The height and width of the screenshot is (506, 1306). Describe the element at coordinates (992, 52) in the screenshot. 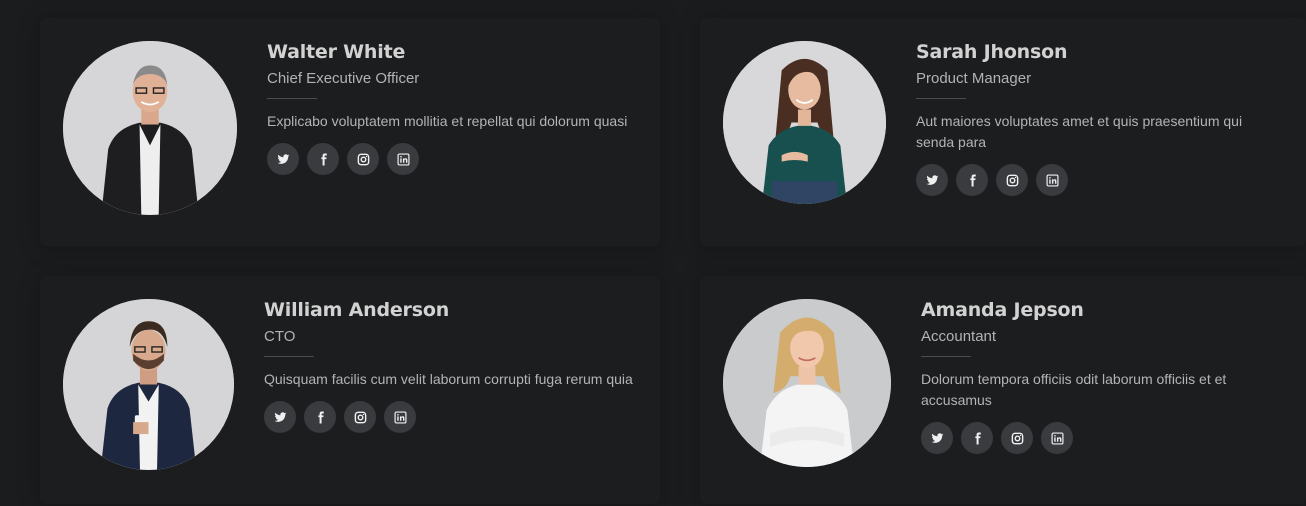

I see `member-name: Sarah Jhonson` at that location.